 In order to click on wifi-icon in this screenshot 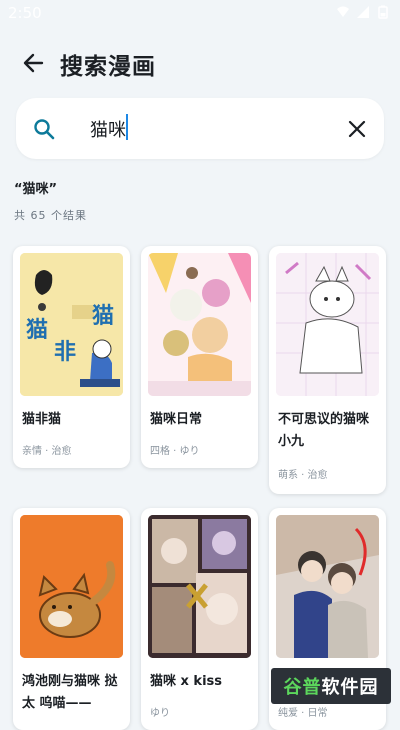, I will do `click(343, 11)`.